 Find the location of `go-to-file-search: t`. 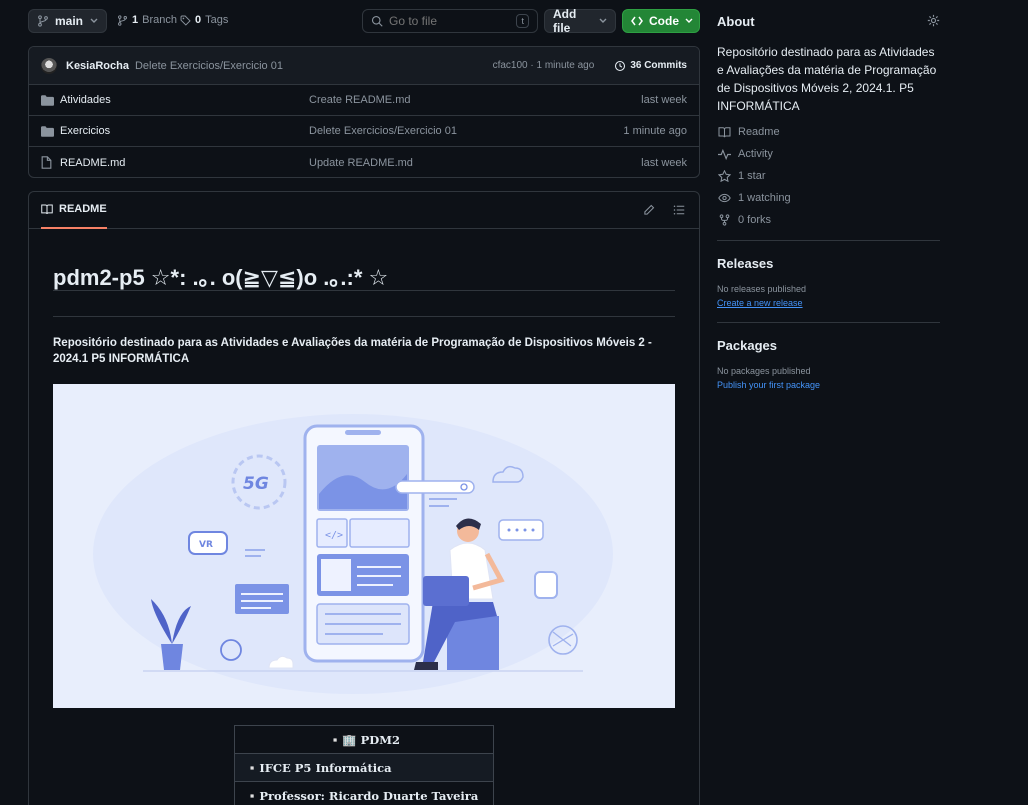

go-to-file-search: t is located at coordinates (450, 21).